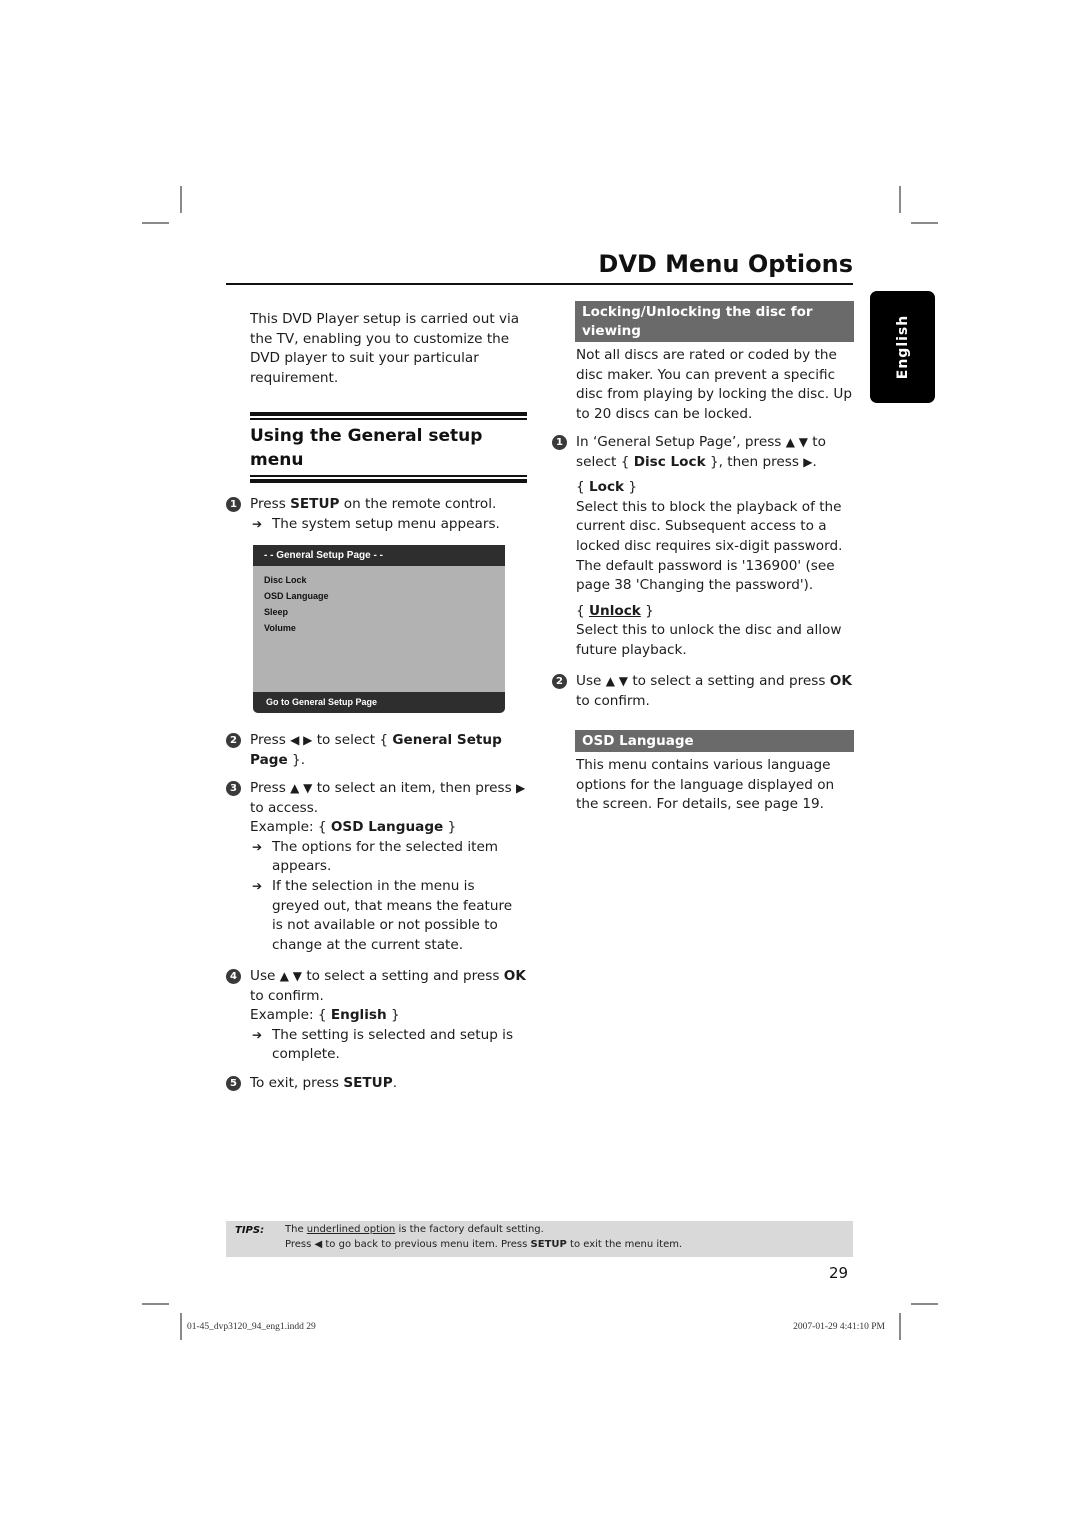 This screenshot has width=1080, height=1527. What do you see at coordinates (296, 759) in the screenshot?
I see `step-text: }.` at bounding box center [296, 759].